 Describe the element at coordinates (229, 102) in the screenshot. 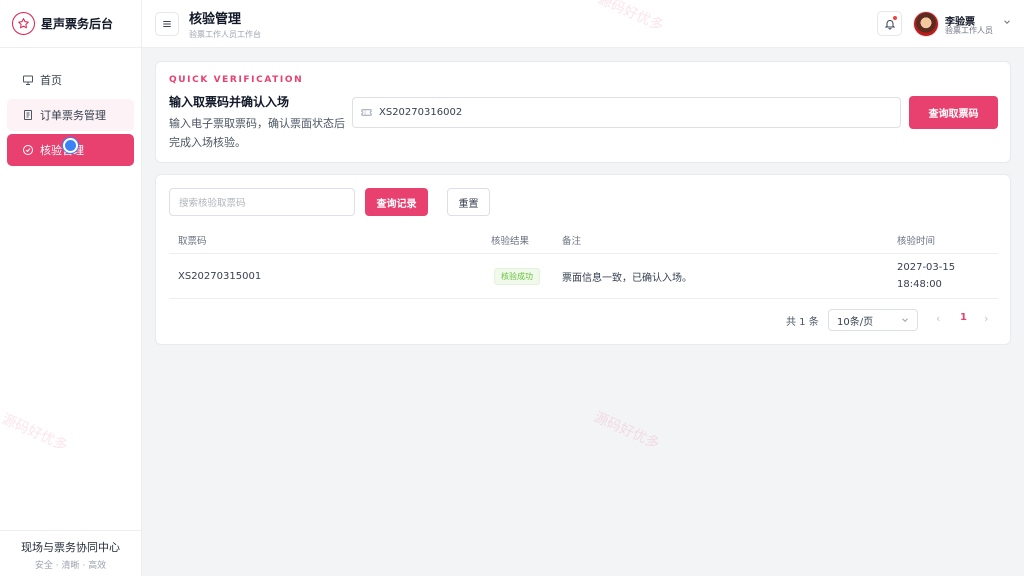

I see `section-title: 输入取票码并确认入场` at that location.